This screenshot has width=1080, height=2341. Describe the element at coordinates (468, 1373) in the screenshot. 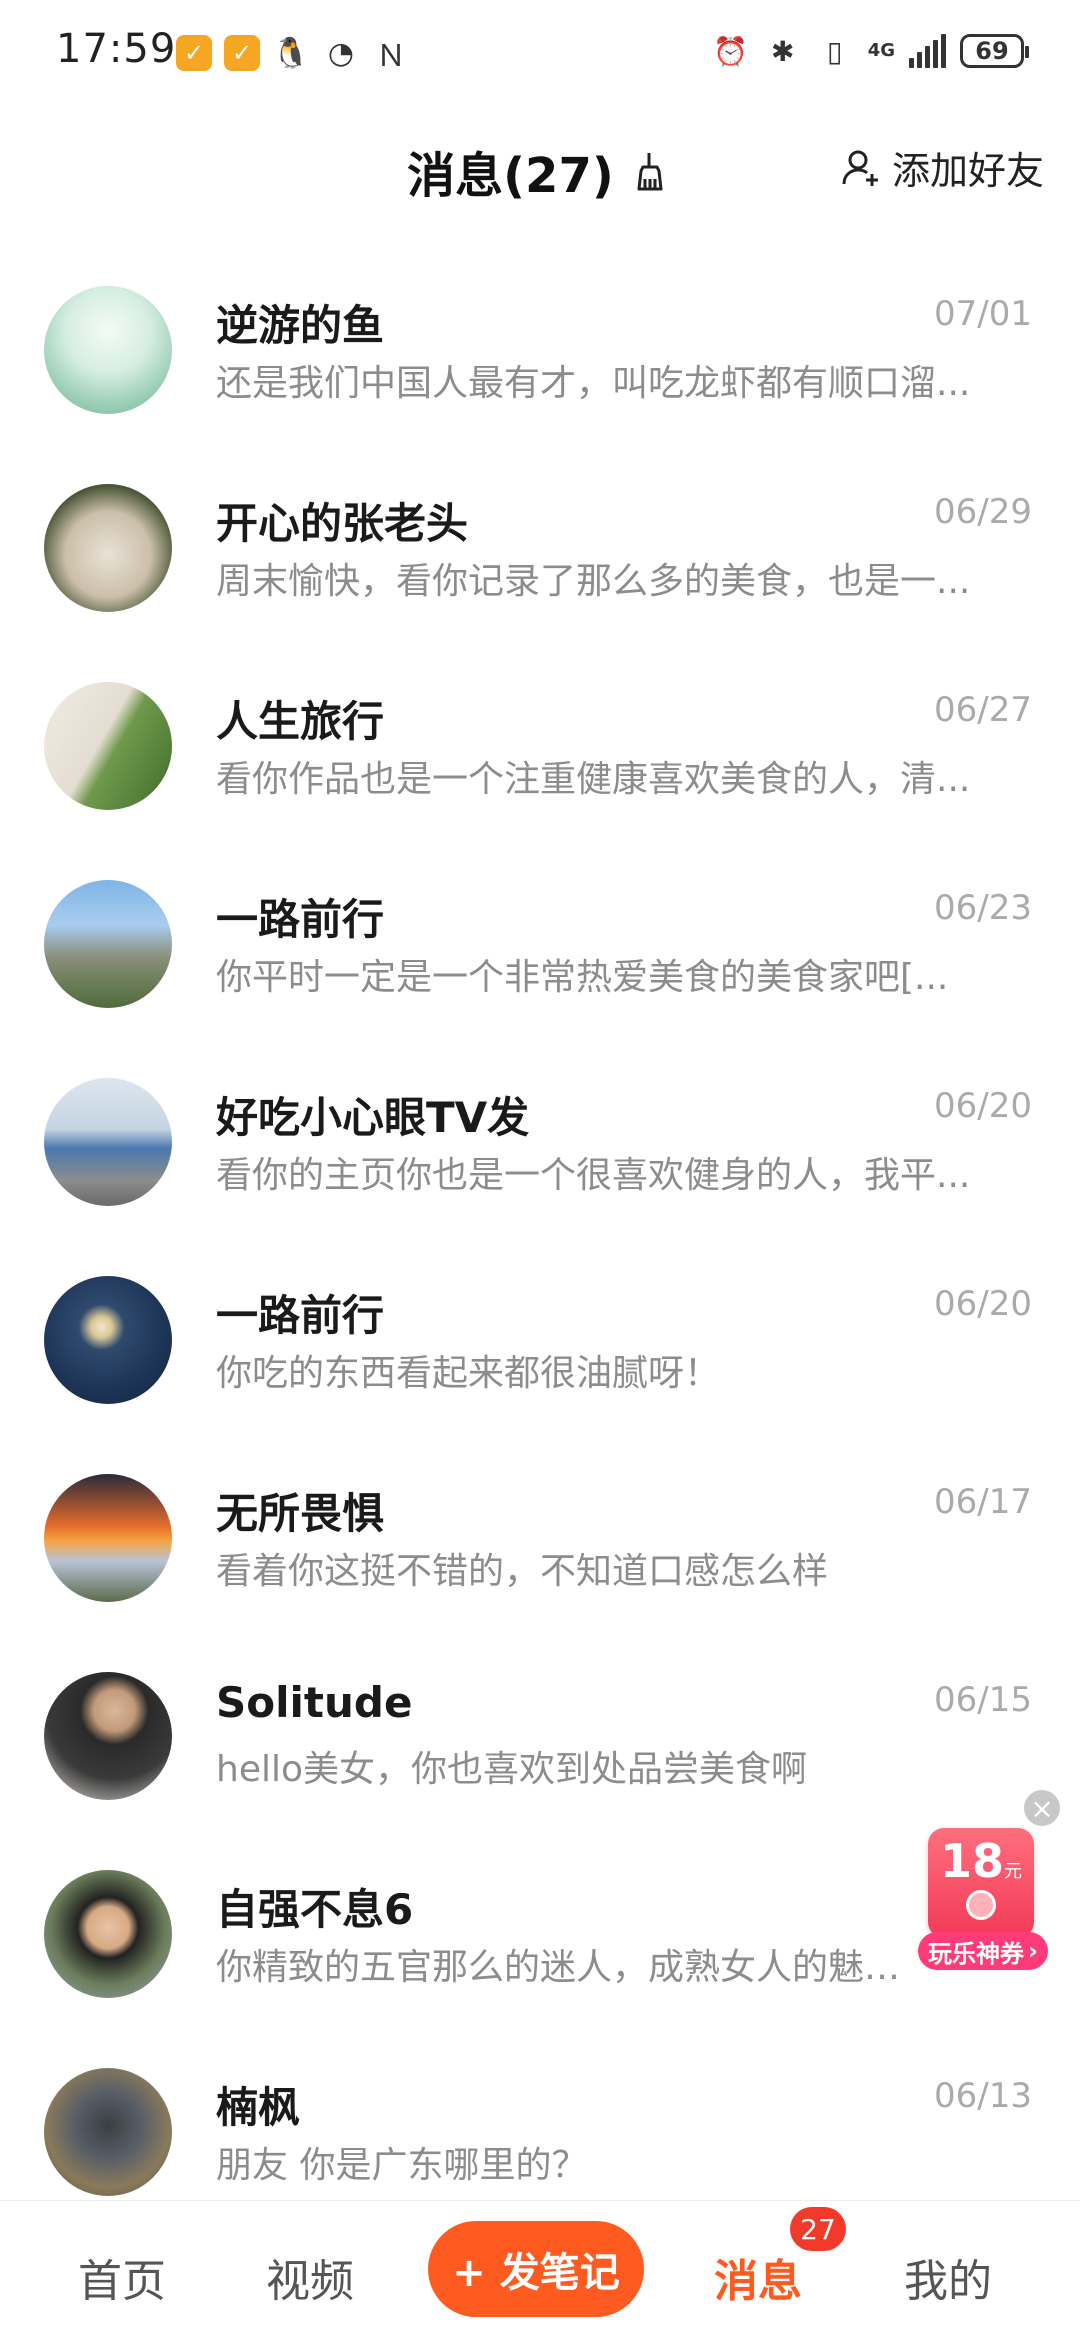

I see `conversation-preview: 你吃的东西看起来都很油腻呀！` at that location.